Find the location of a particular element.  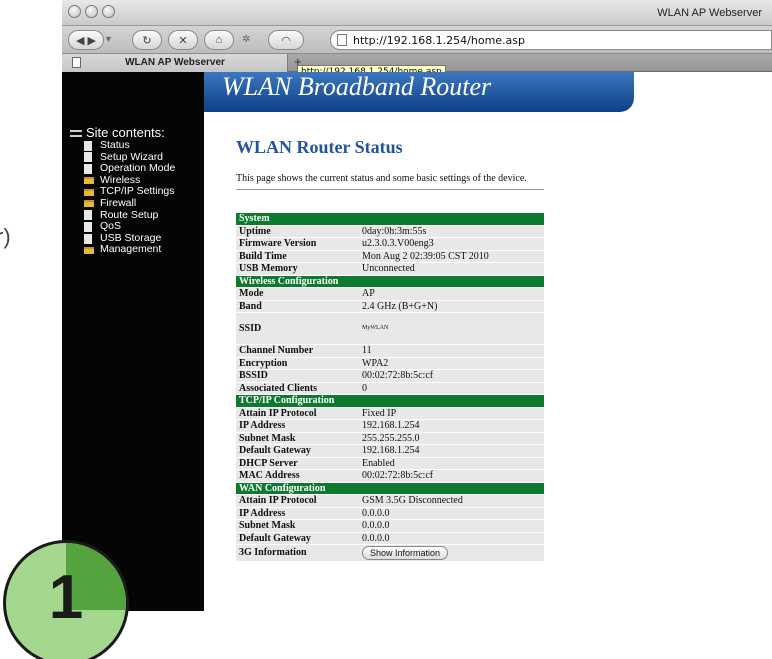

table-row: Band 2.4 GHz (B+G+N) is located at coordinates (390, 306).